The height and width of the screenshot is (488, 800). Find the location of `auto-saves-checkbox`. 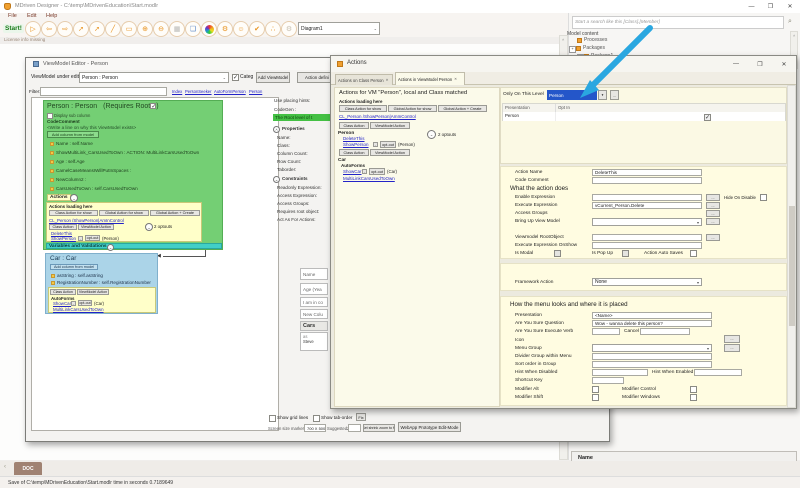

auto-saves-checkbox is located at coordinates (693, 253).